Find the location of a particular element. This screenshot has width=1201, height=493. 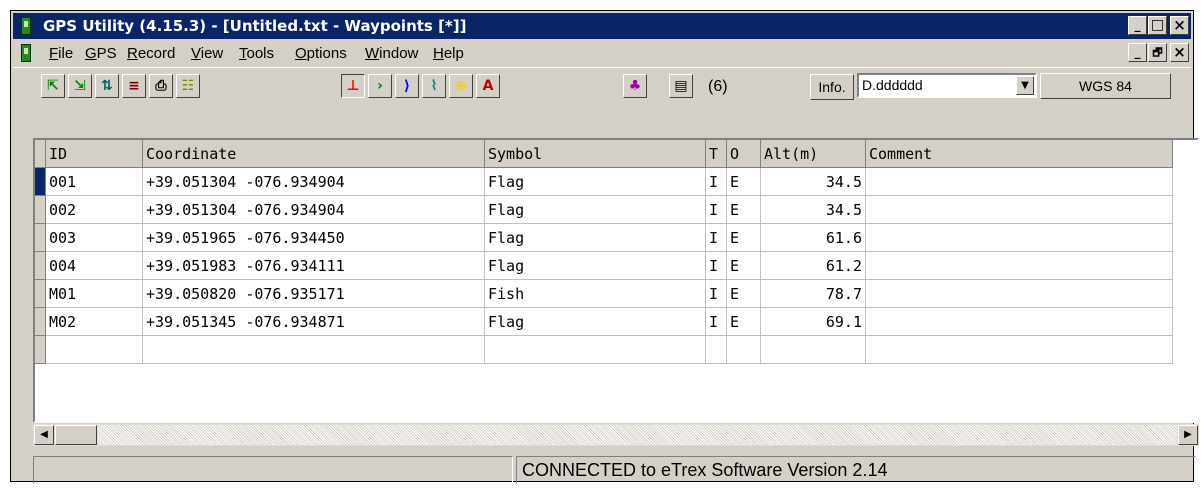

column-header-id: ID is located at coordinates (94, 154).